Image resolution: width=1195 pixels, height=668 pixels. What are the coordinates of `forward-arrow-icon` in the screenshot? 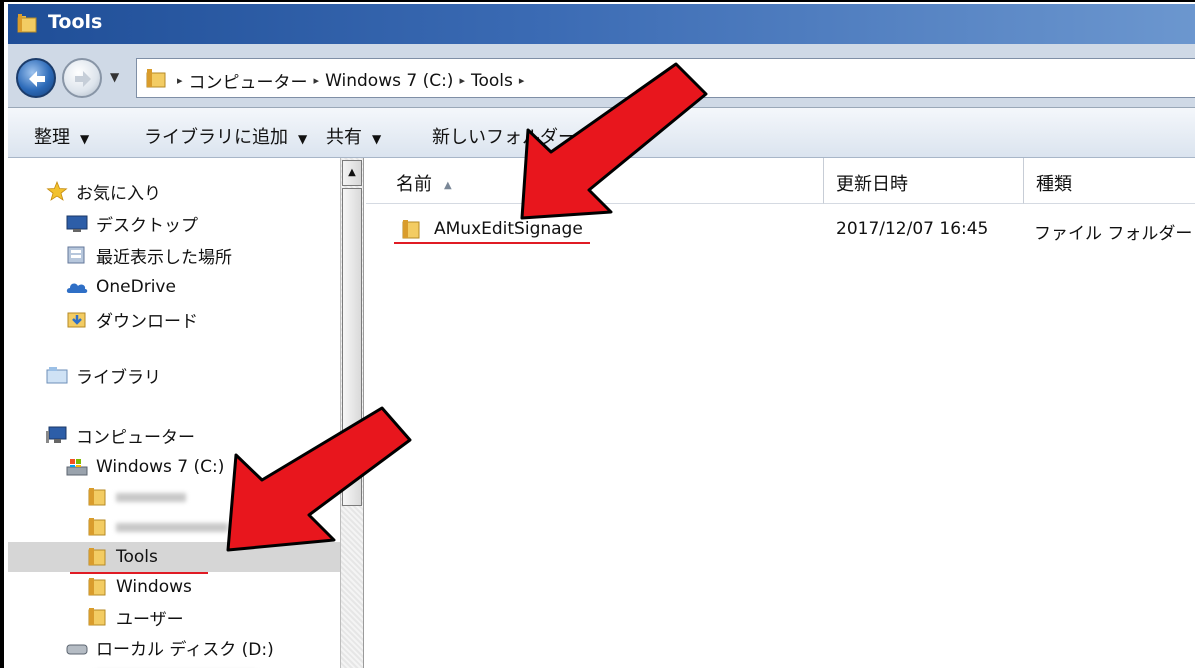 It's located at (83, 79).